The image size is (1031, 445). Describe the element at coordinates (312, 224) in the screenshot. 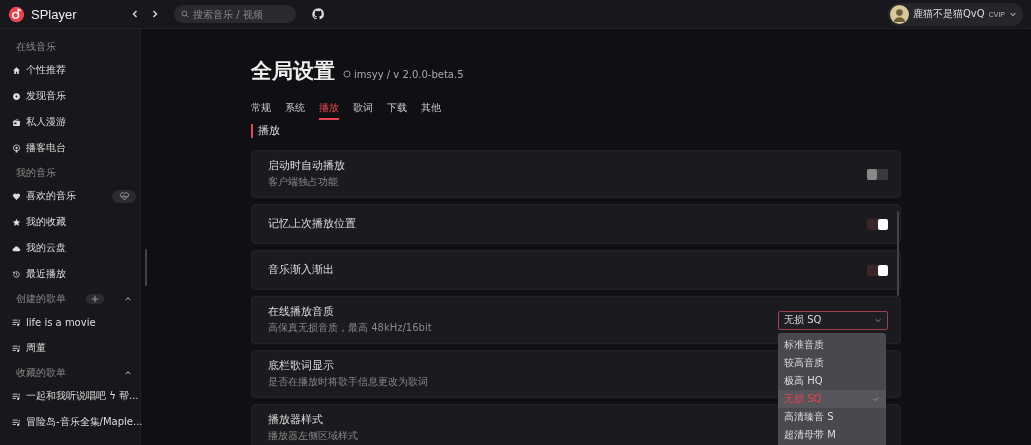

I see `setting-title: 记忆上次播放位置` at that location.